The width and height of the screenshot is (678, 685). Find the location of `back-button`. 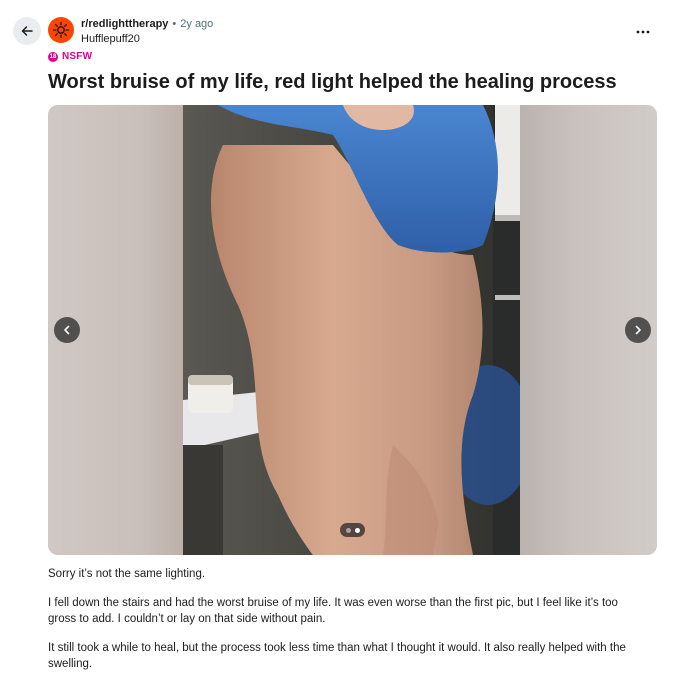

back-button is located at coordinates (27, 31).